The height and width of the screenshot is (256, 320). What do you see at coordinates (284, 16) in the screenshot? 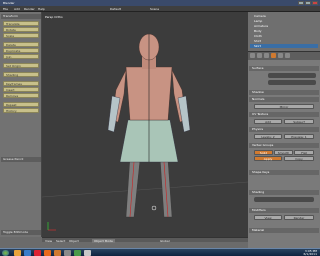
I see `outliner-item: Camera` at bounding box center [284, 16].